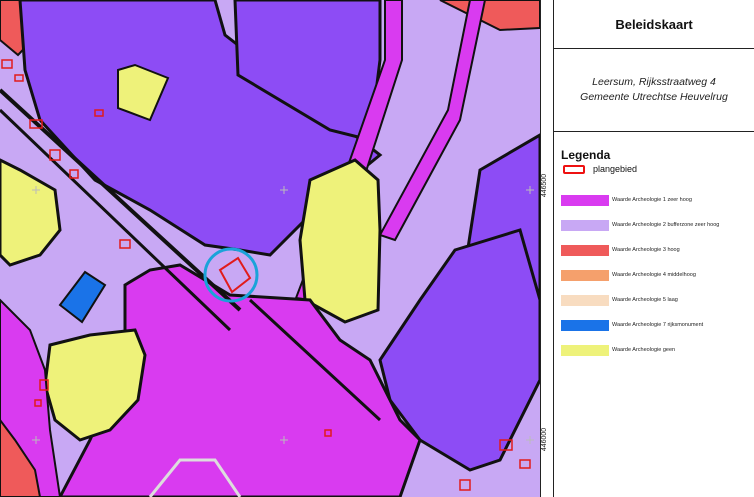 The width and height of the screenshot is (754, 497). Describe the element at coordinates (574, 169) in the screenshot. I see `plangebied-swatch` at that location.